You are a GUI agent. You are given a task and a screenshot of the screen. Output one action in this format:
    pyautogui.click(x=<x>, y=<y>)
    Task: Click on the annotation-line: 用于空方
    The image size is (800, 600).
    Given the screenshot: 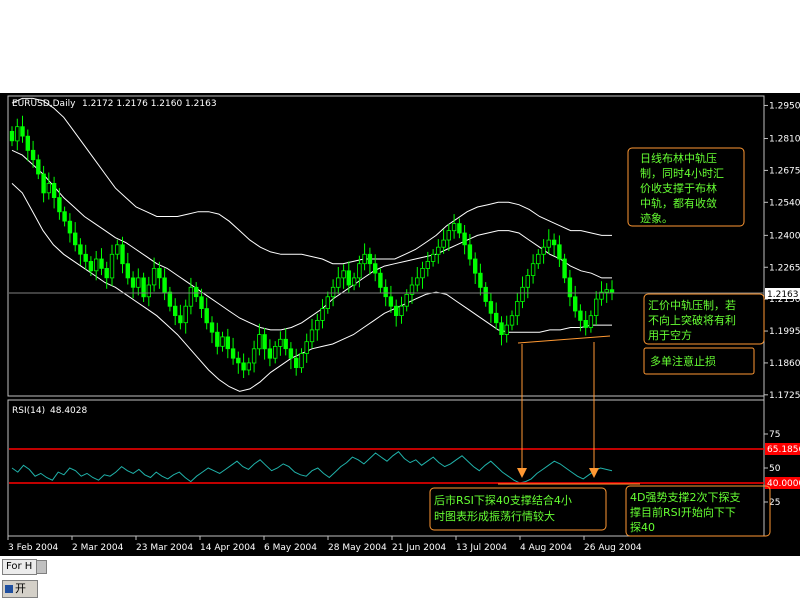 What is the action you would take?
    pyautogui.click(x=670, y=335)
    